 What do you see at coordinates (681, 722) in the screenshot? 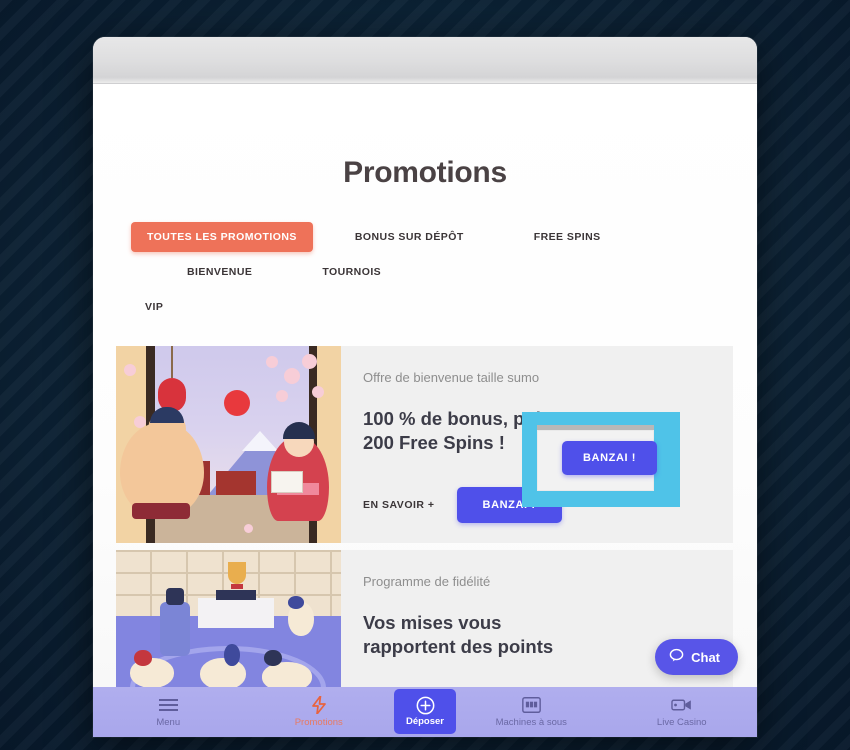
I see `nav-label-live-casino: Live Casino` at bounding box center [681, 722].